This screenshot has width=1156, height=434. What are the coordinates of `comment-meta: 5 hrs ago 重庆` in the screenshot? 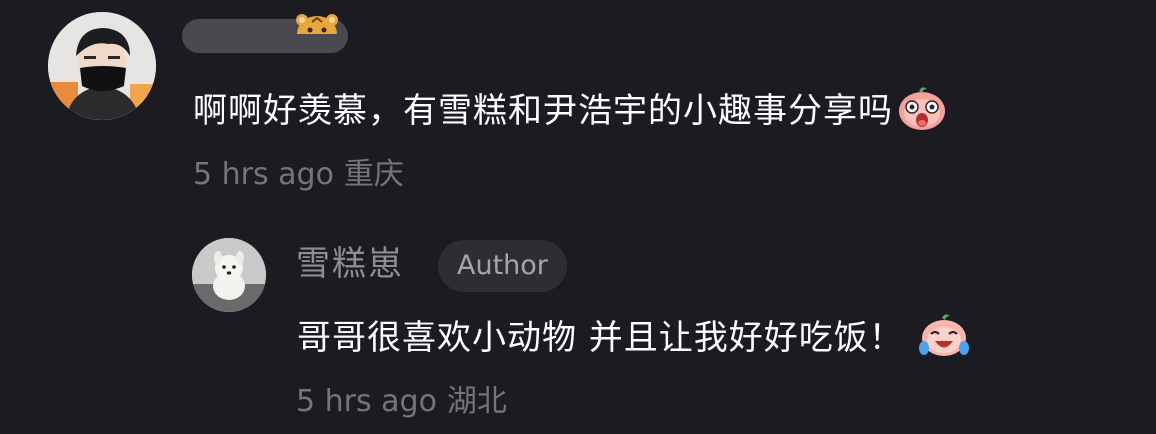 It's located at (298, 175).